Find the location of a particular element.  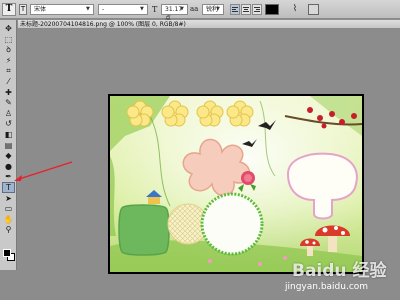

red-annotation-arrow is located at coordinates (43, 171).